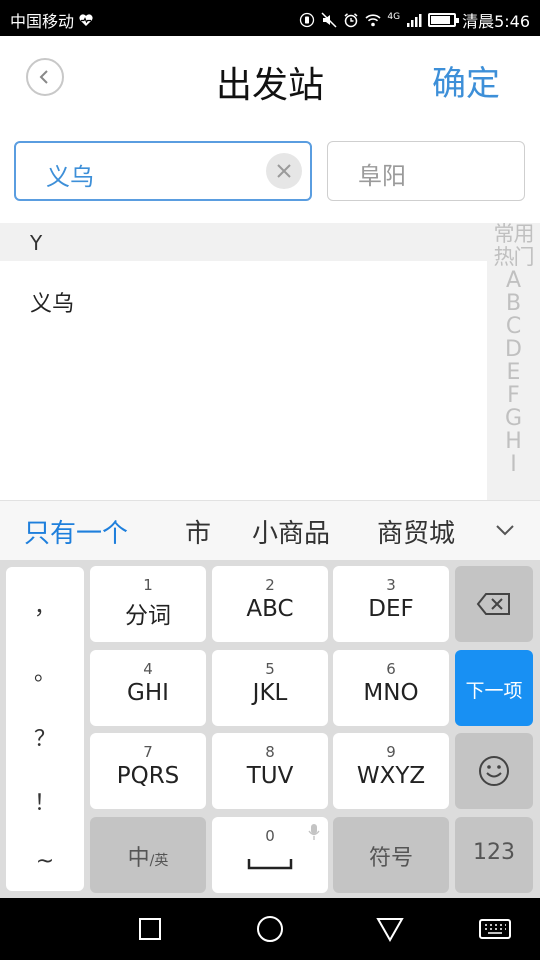 The image size is (540, 960). Describe the element at coordinates (382, 173) in the screenshot. I see `arrival-station-placeholder: 阜阳` at that location.